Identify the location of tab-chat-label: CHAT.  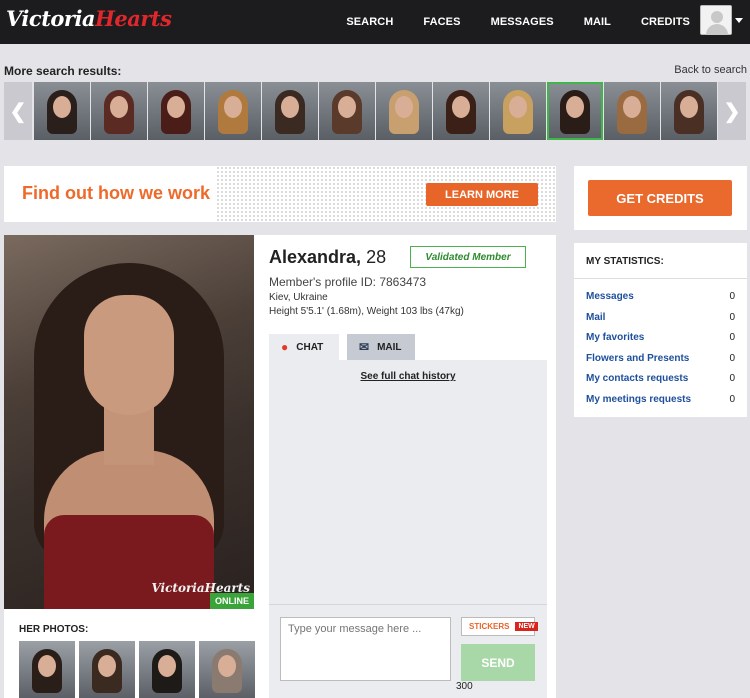
(310, 347).